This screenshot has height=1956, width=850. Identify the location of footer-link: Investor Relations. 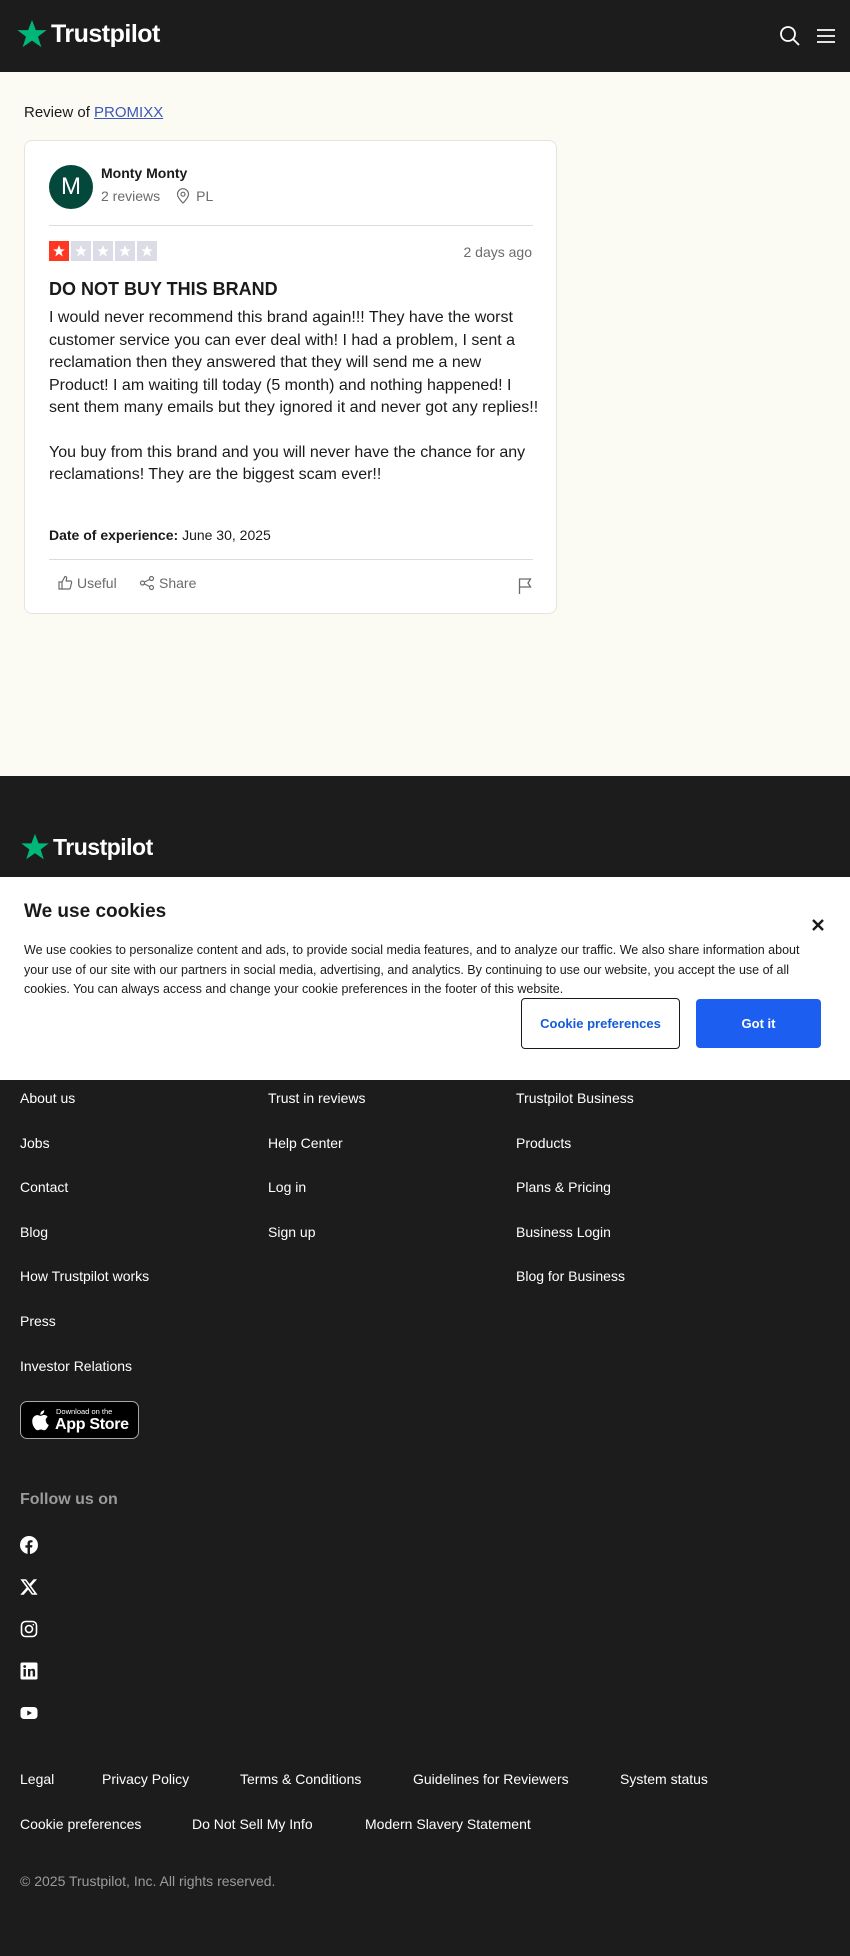
(76, 1366).